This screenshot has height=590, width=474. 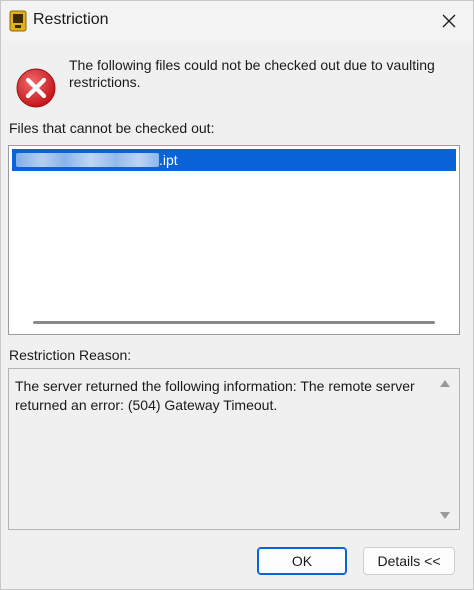 What do you see at coordinates (409, 561) in the screenshot?
I see `details-button: Details <<` at bounding box center [409, 561].